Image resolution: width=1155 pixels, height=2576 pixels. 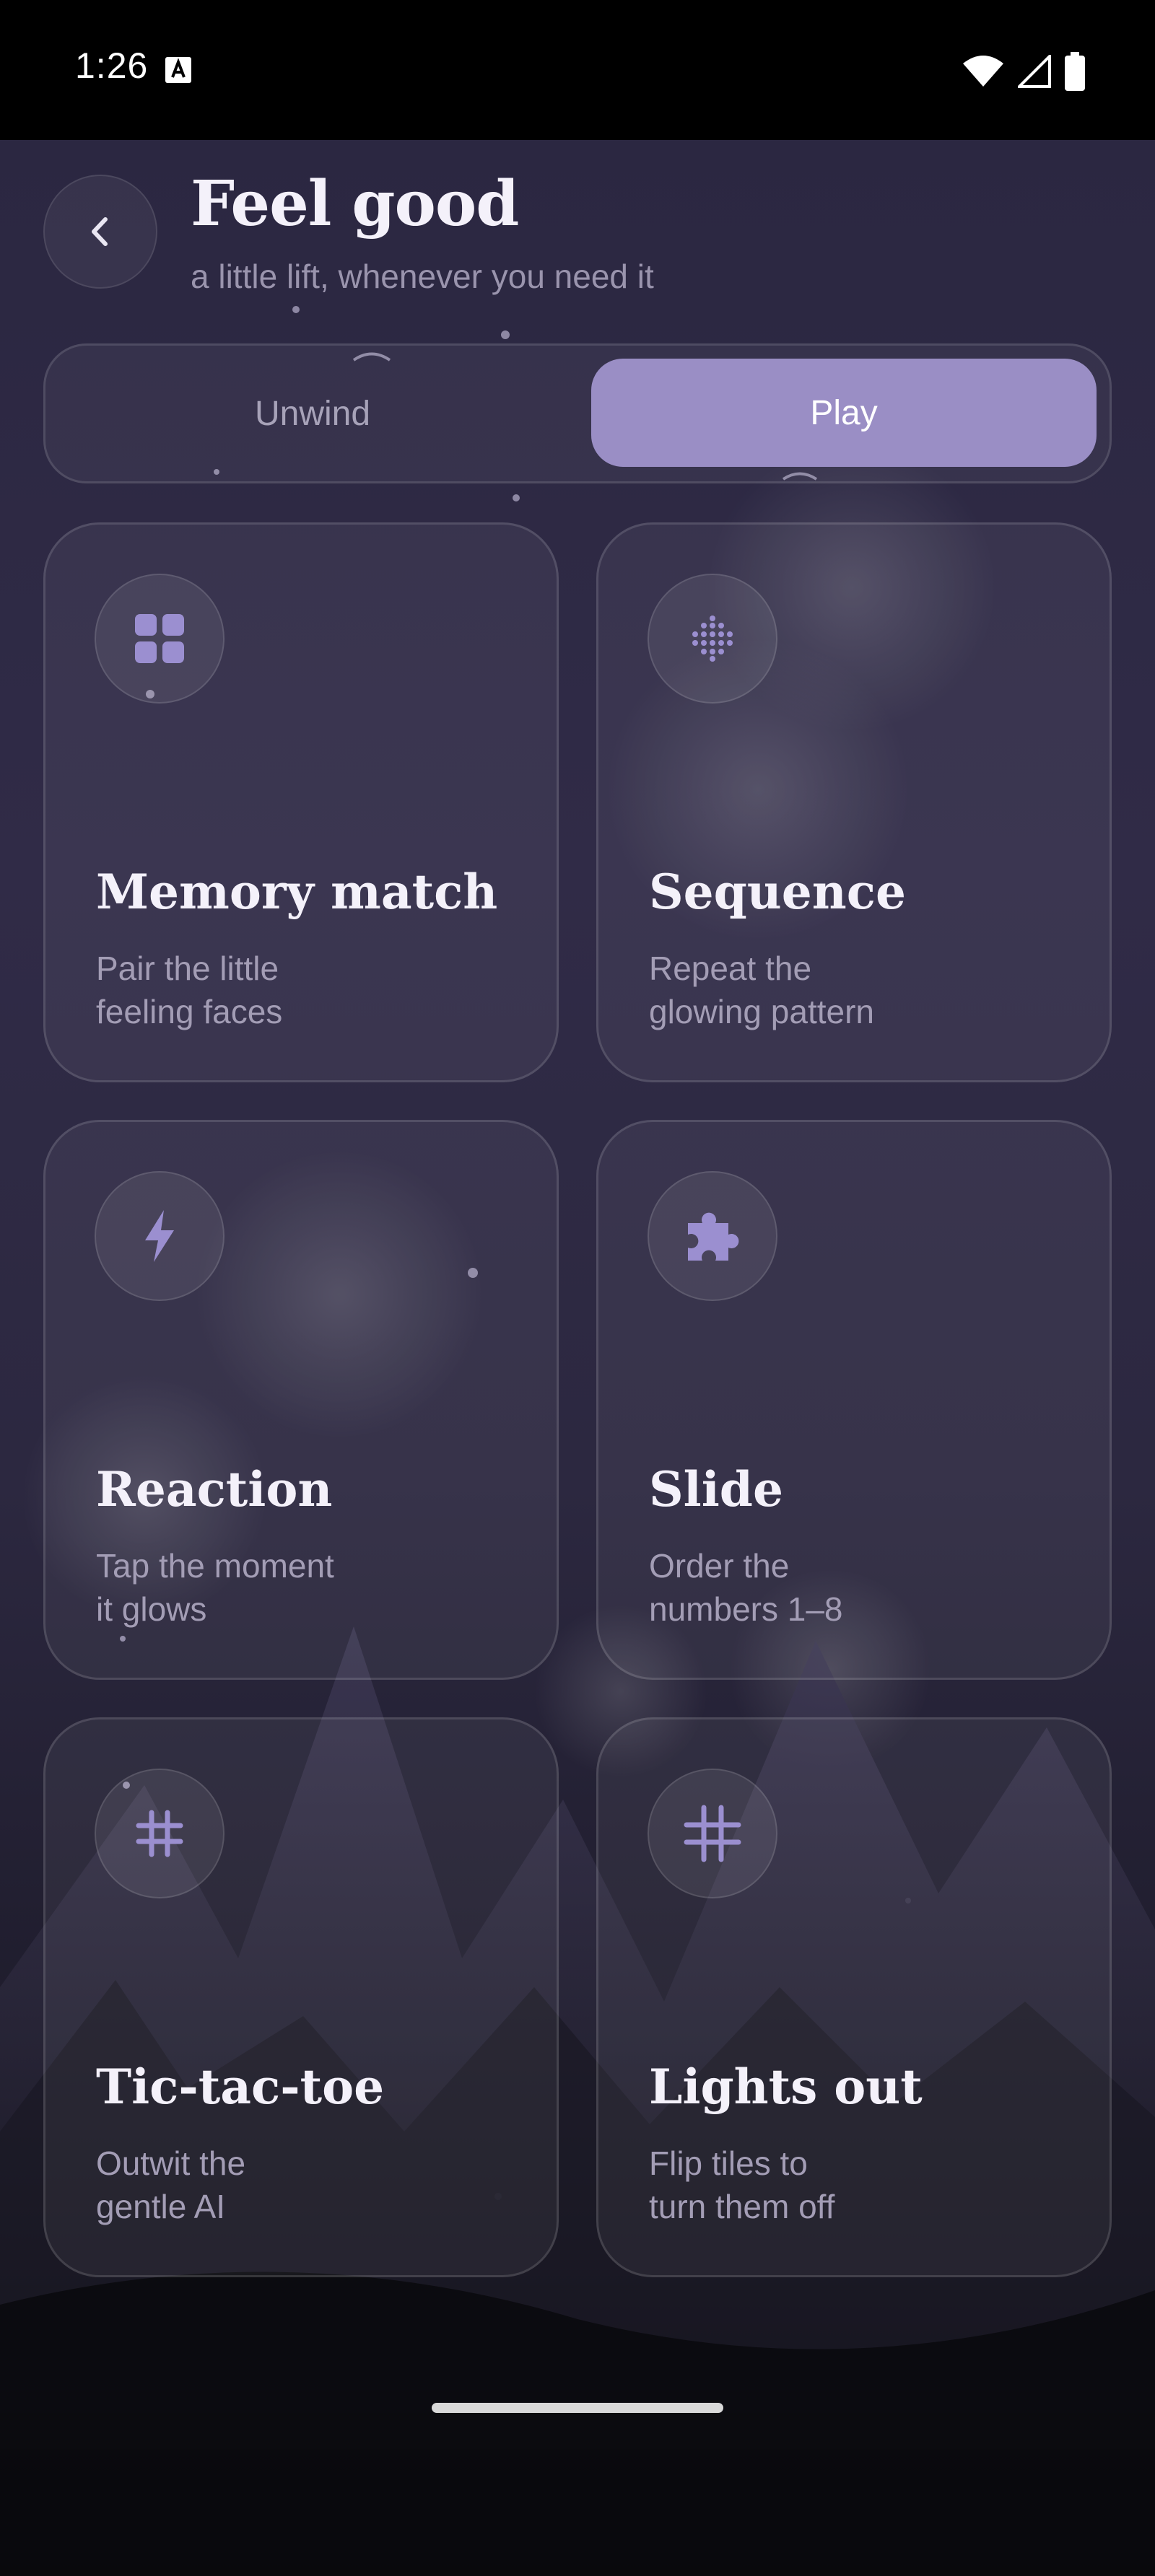 What do you see at coordinates (854, 1997) in the screenshot?
I see `game-card-lights-out: Lights out Flip tiles to turn them off` at bounding box center [854, 1997].